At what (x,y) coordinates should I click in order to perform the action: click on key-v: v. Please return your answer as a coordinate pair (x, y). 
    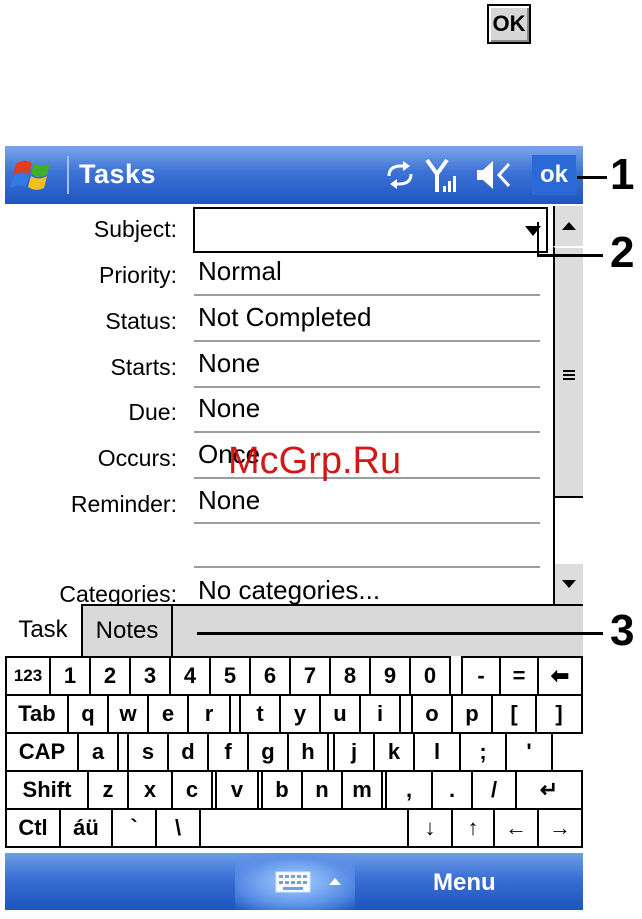
    Looking at the image, I should click on (237, 790).